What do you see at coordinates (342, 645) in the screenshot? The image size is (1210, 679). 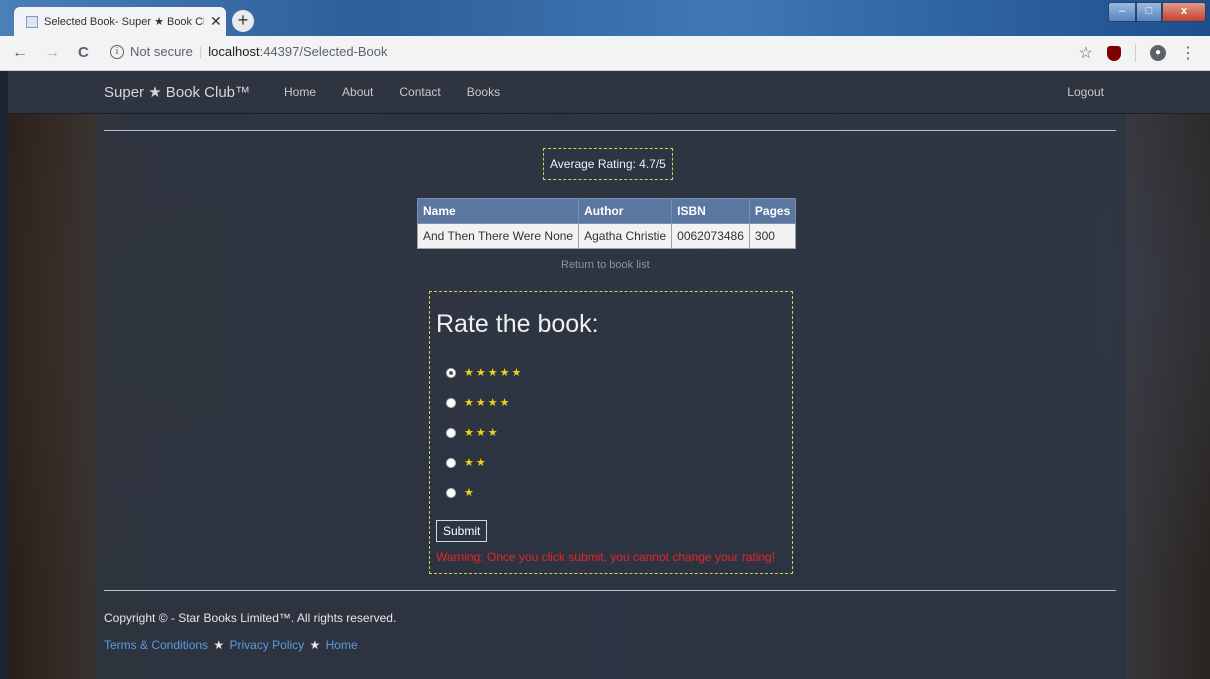 I see `footer-home-link: Home` at bounding box center [342, 645].